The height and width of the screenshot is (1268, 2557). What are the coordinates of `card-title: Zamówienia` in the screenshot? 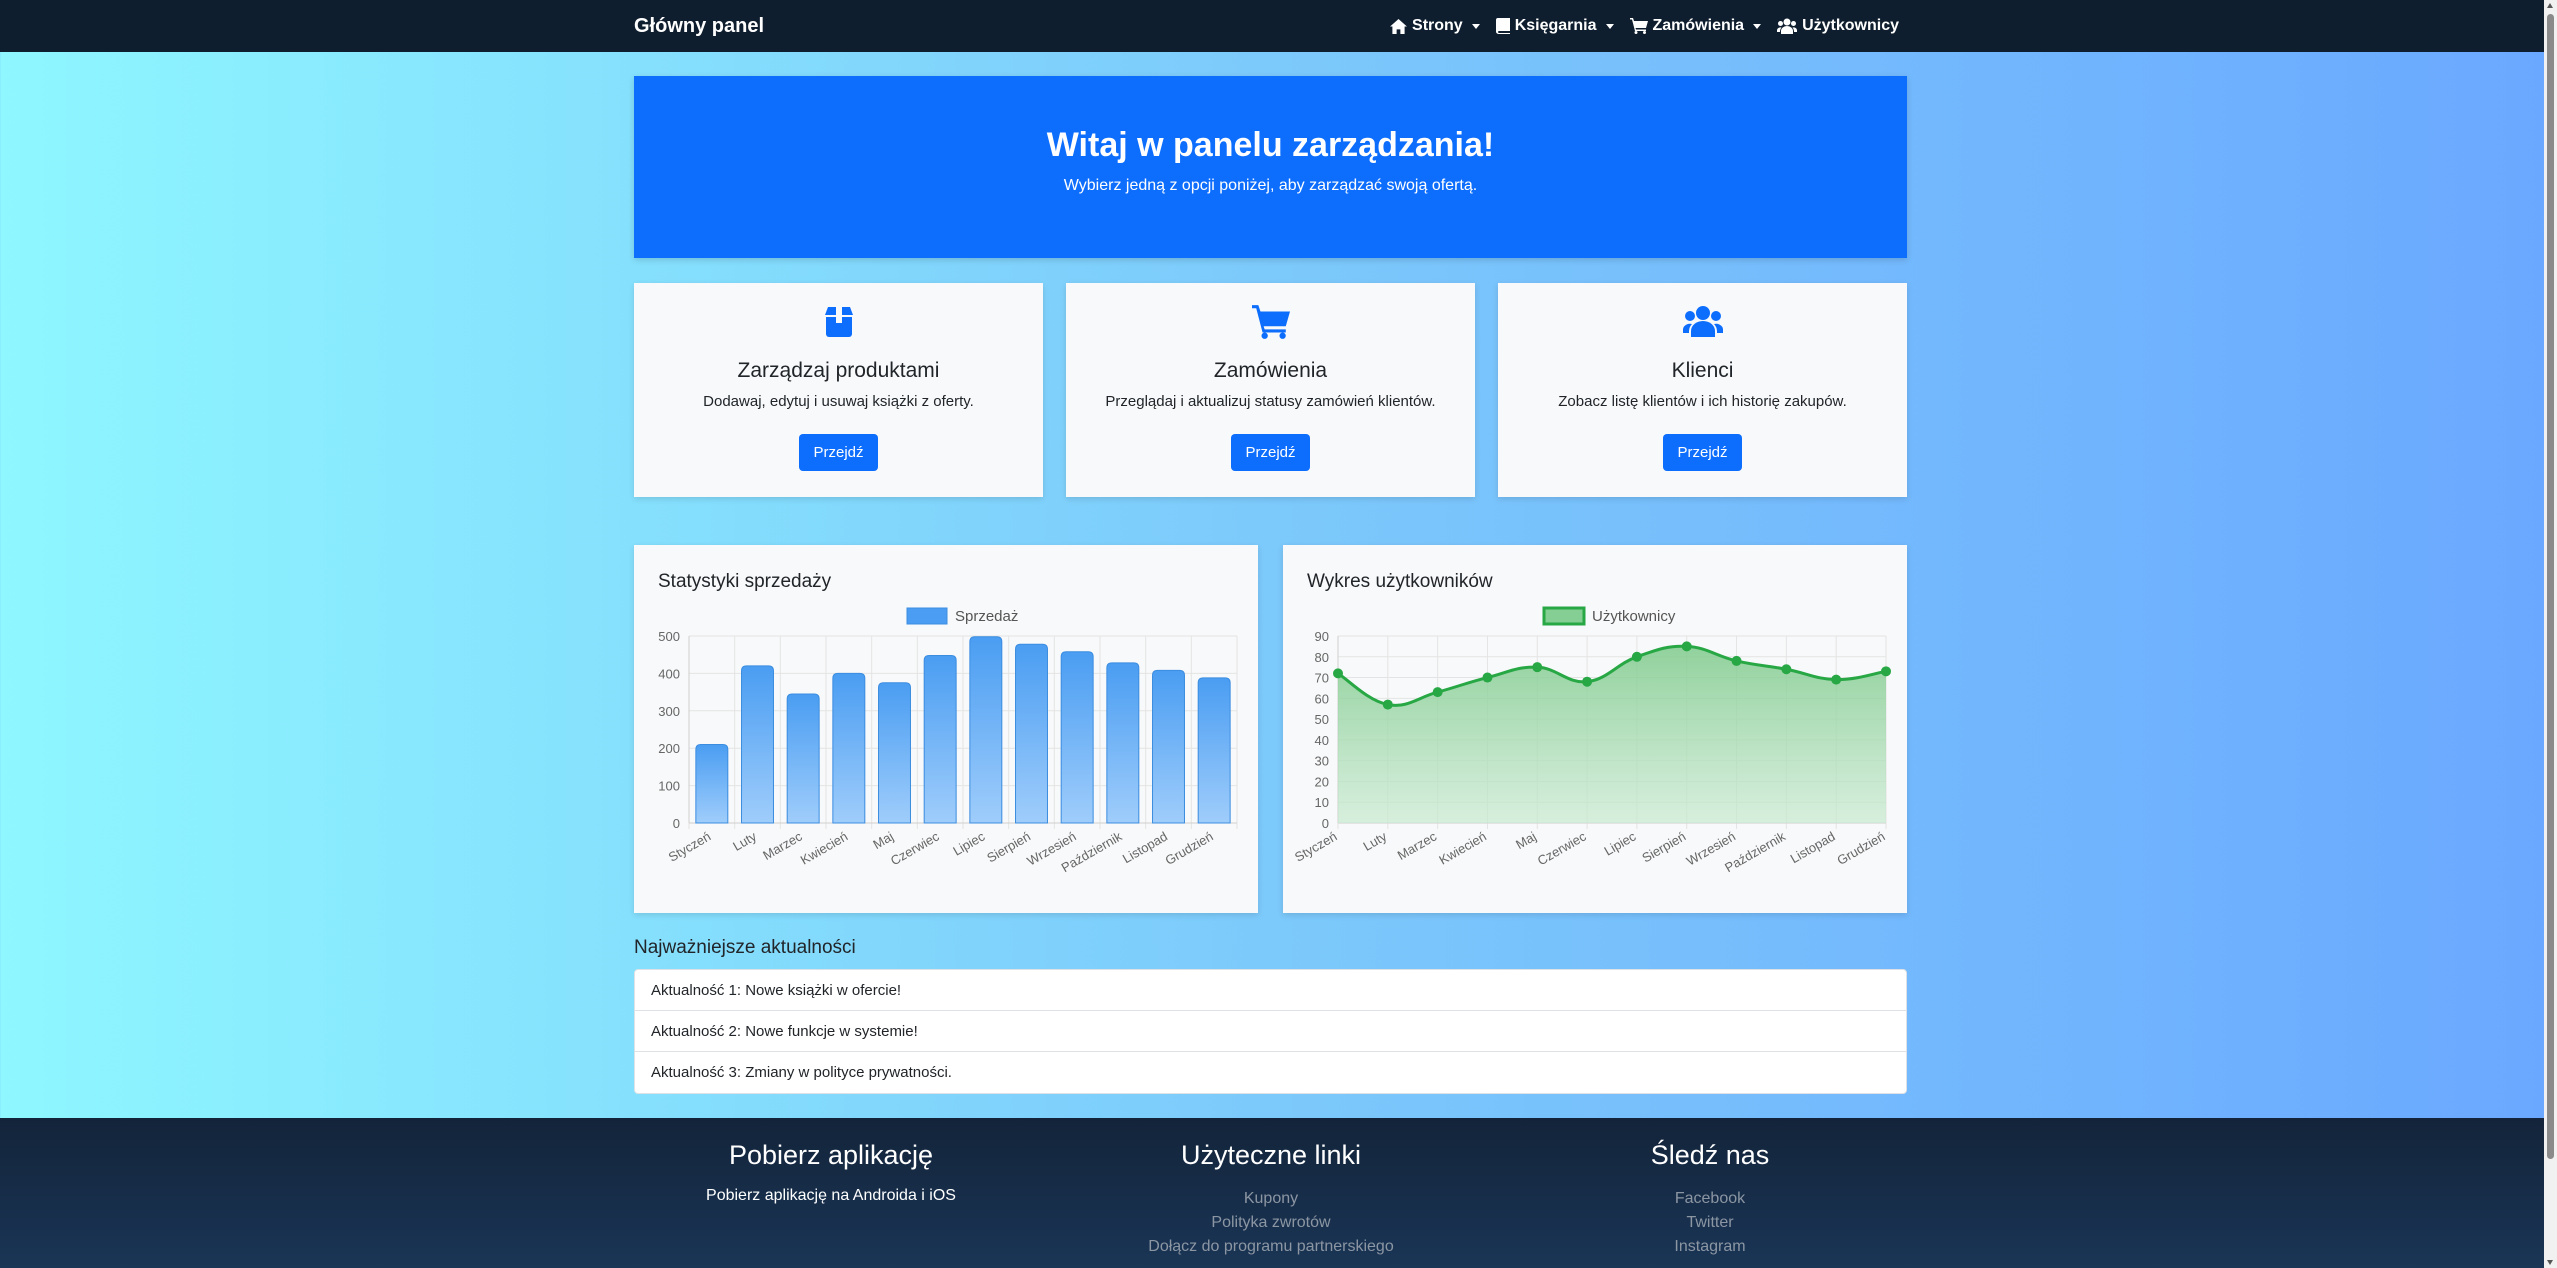 It's located at (1270, 370).